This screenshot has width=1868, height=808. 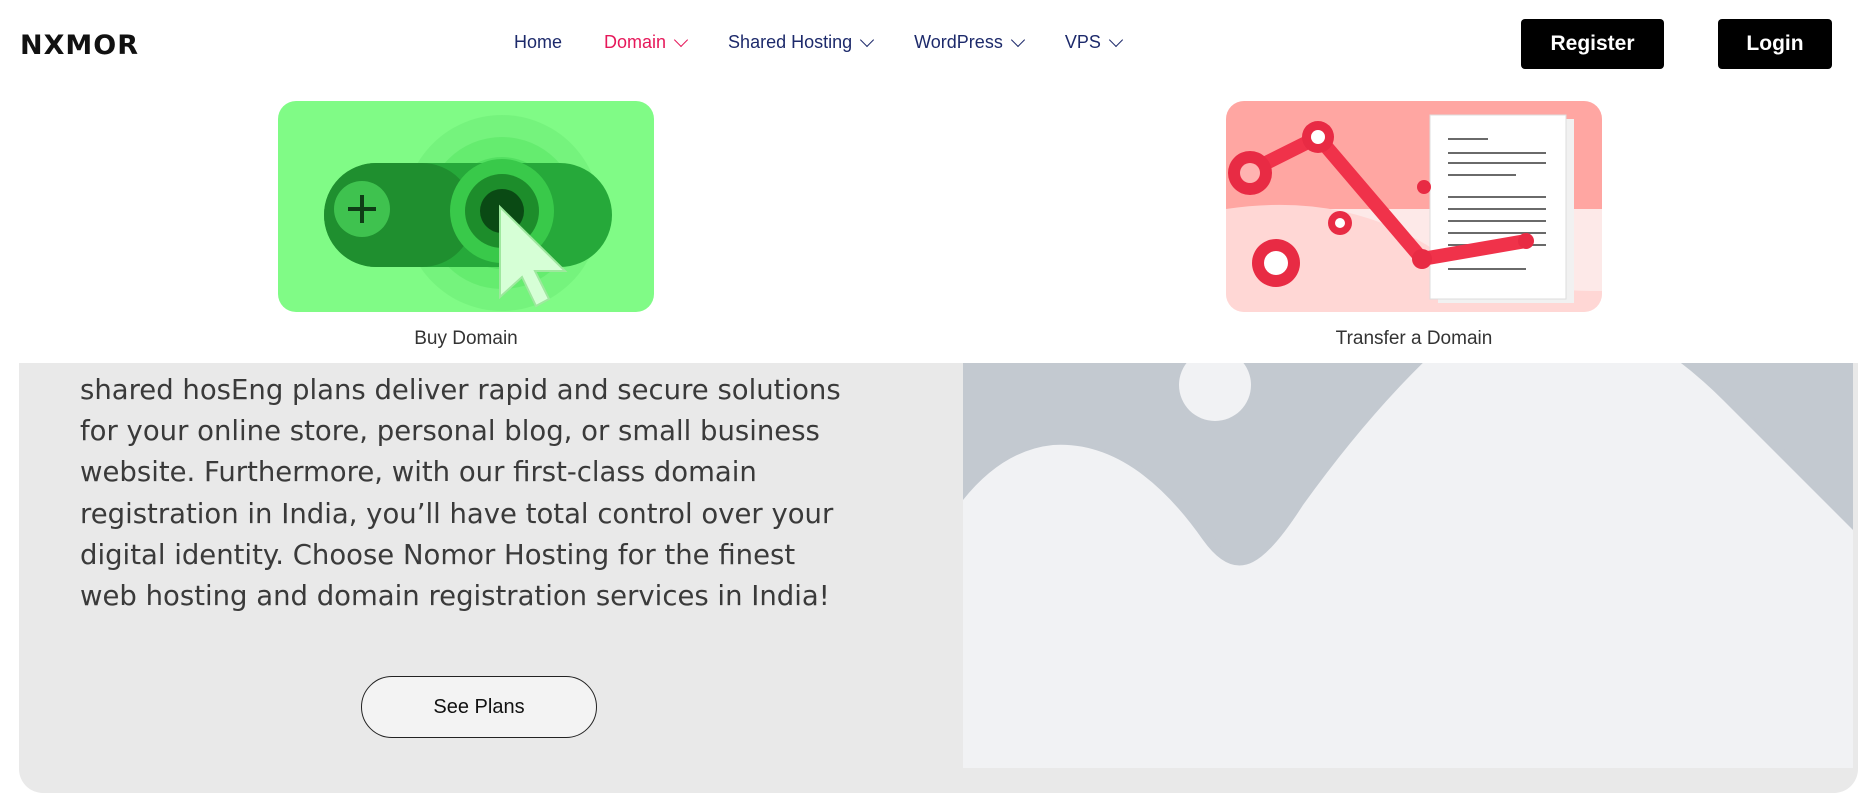 I want to click on main-nav: Home Domain Shared Hosting WordPress VPS, so click(x=838, y=42).